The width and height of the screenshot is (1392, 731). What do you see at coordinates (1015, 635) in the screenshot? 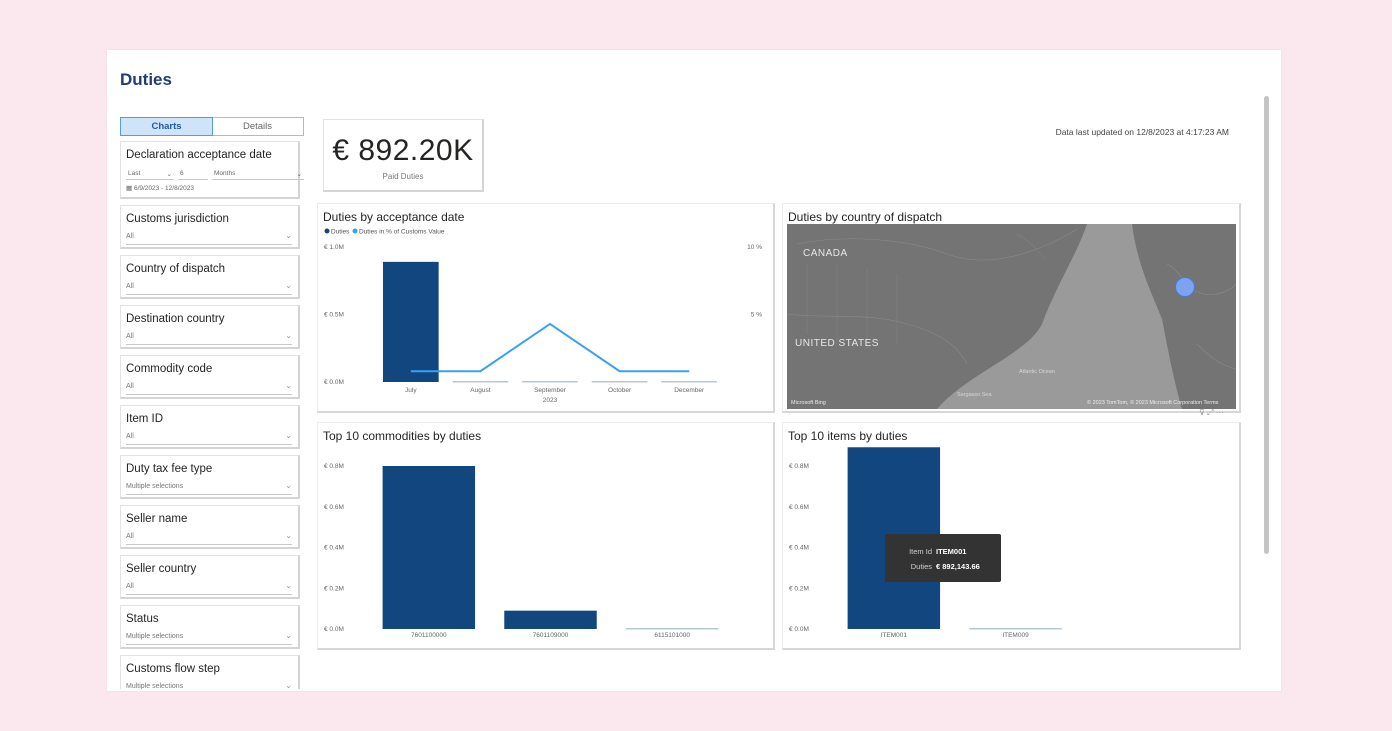
I see `x-tick-label: ITEM009` at bounding box center [1015, 635].